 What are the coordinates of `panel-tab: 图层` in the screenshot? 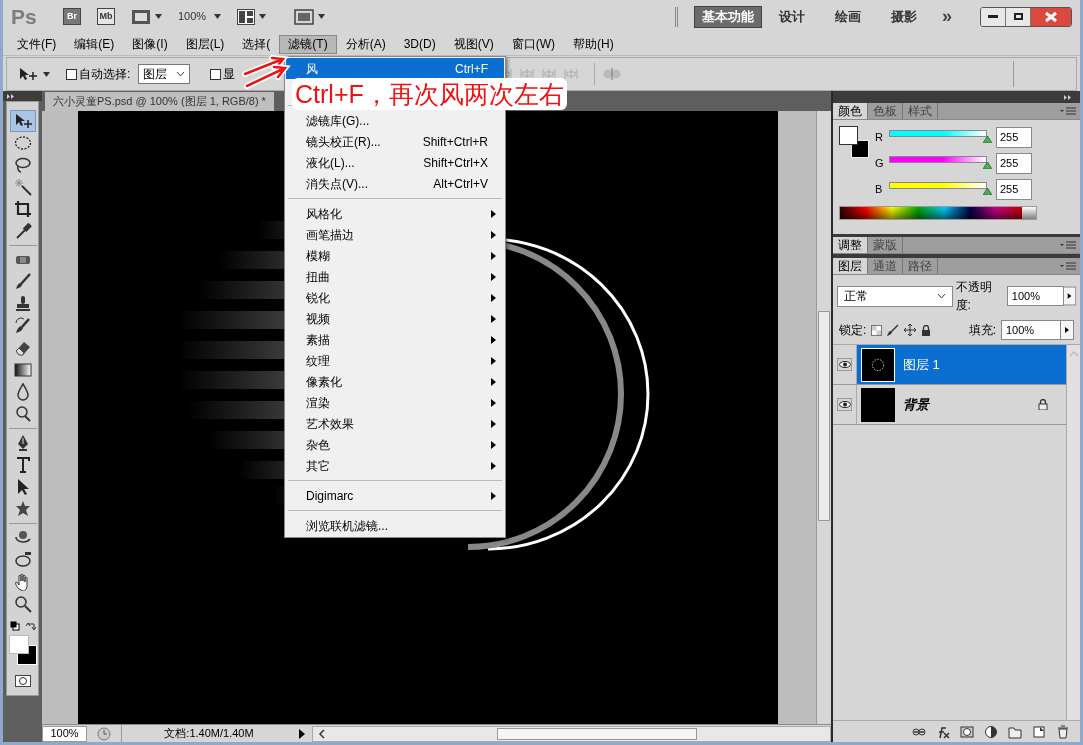 It's located at (850, 266).